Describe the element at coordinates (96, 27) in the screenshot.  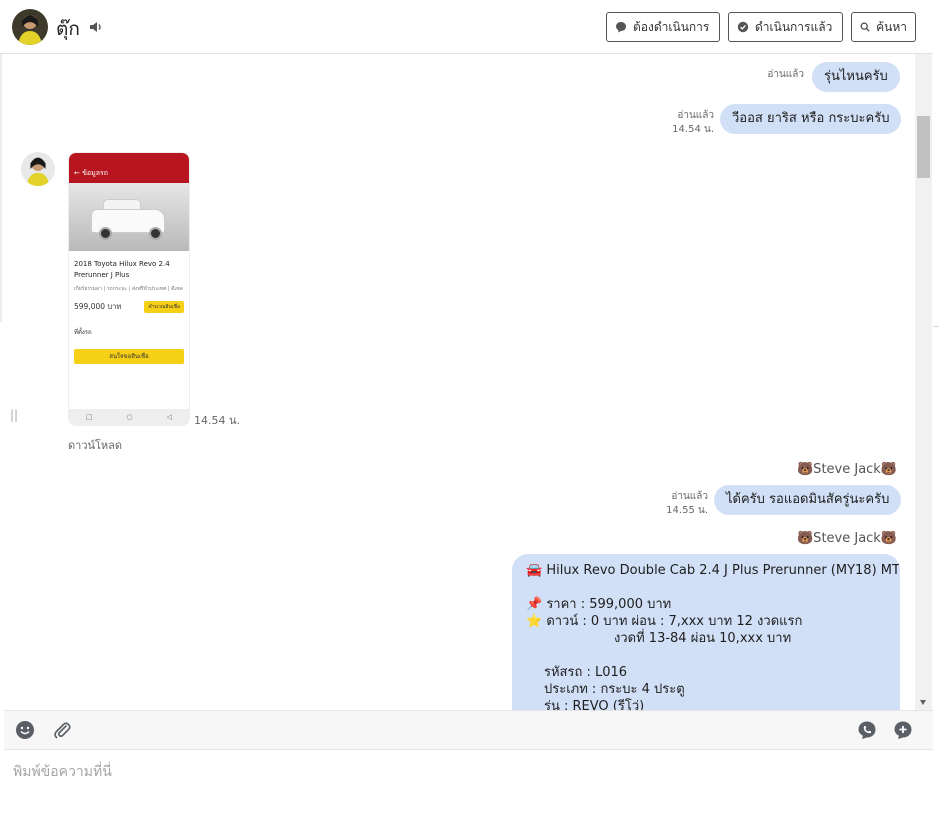
I see `speaker-icon` at that location.